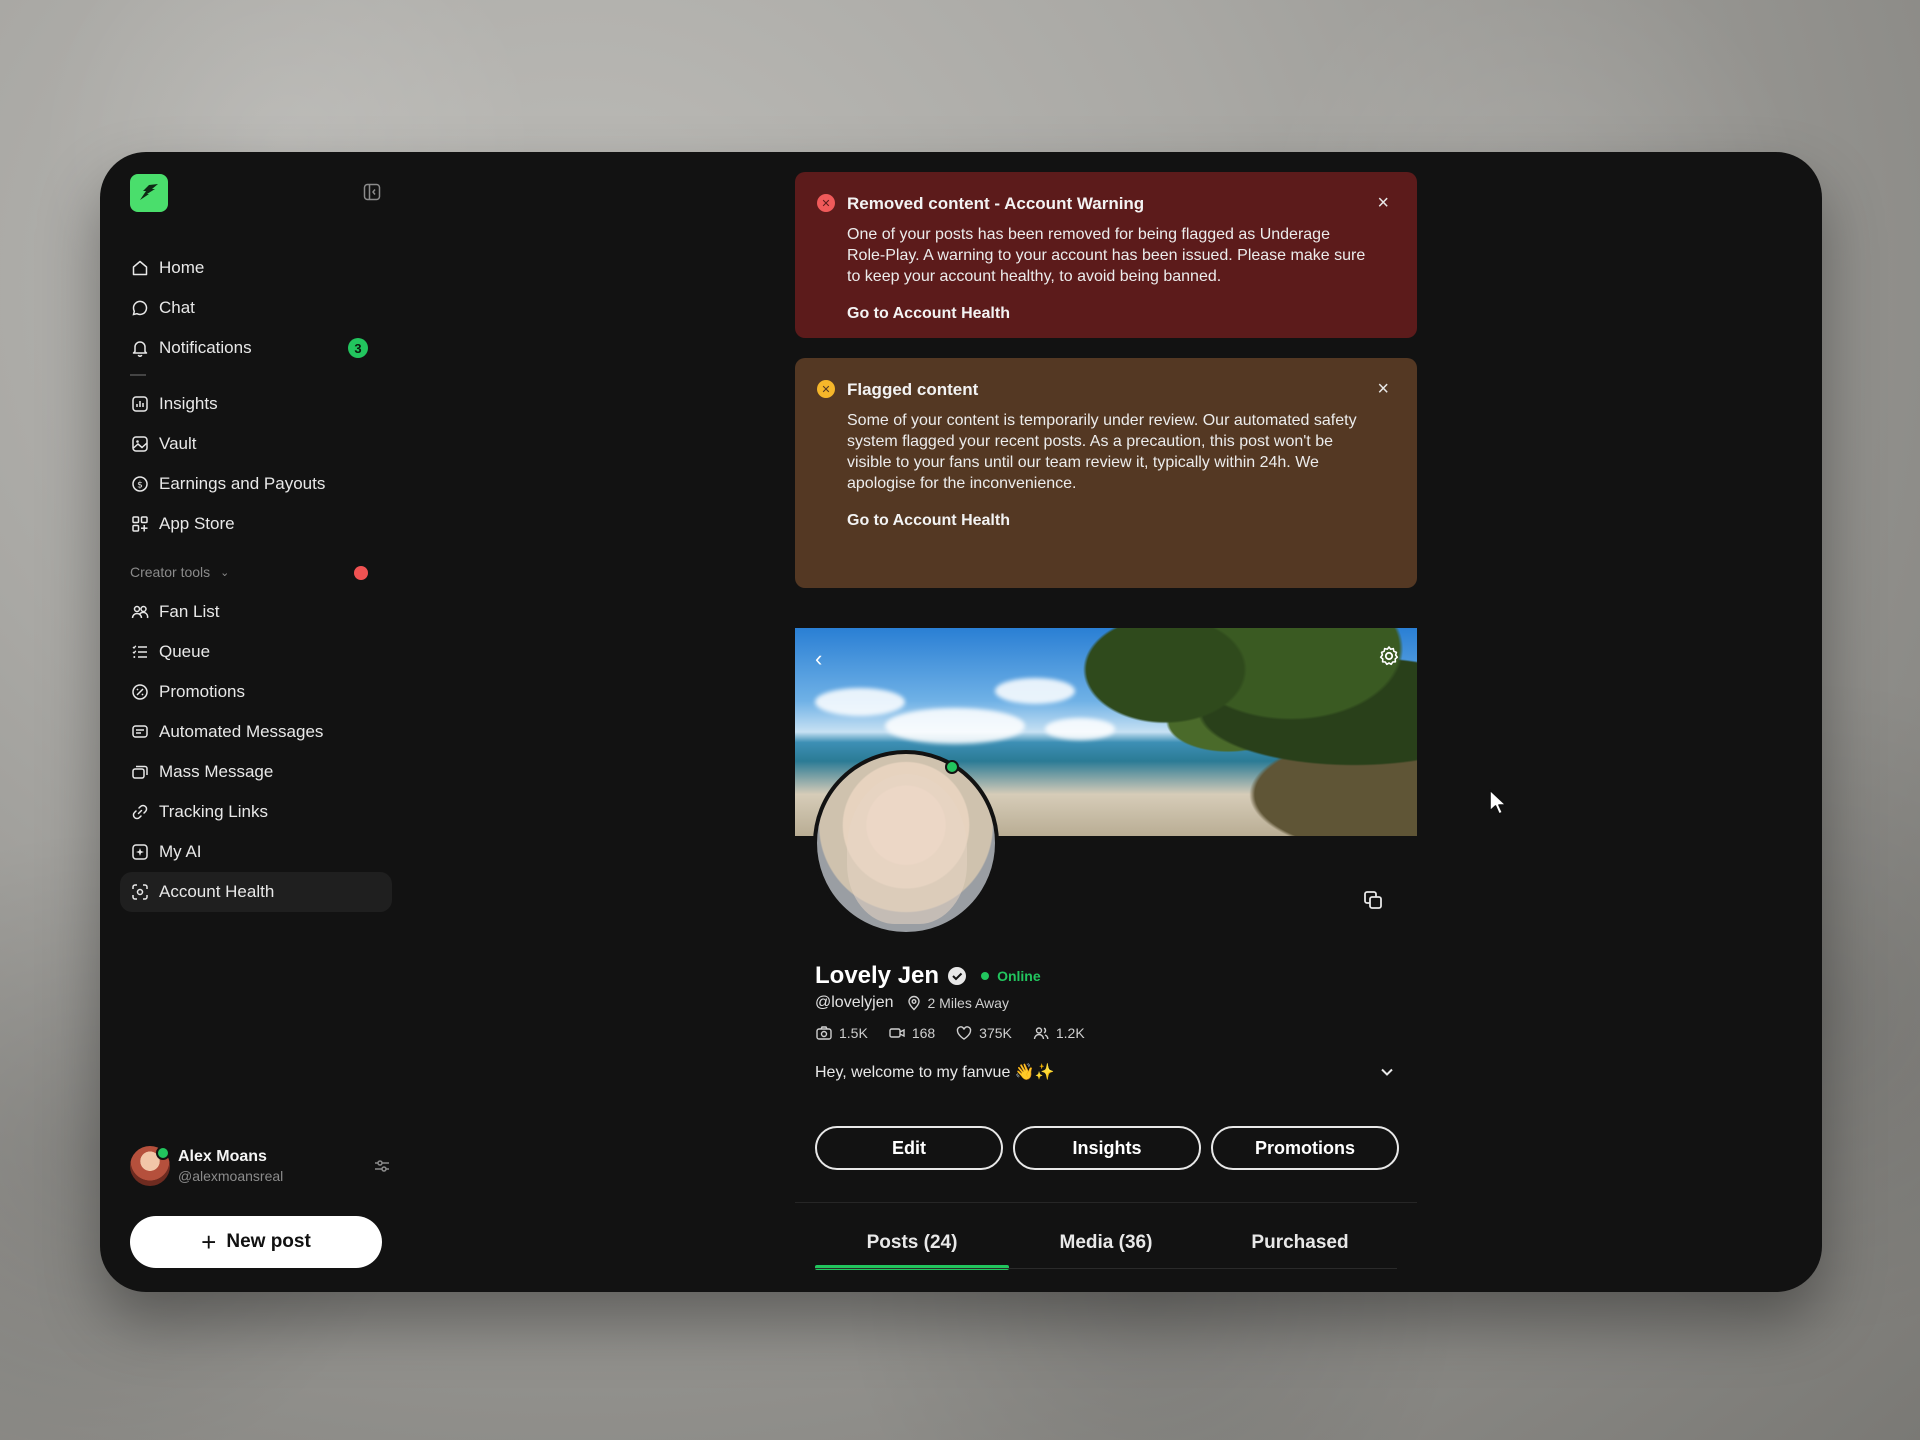 This screenshot has height=1440, width=1920. I want to click on profile-handle-row: @lovelyjen 2 Miles Away, so click(912, 1003).